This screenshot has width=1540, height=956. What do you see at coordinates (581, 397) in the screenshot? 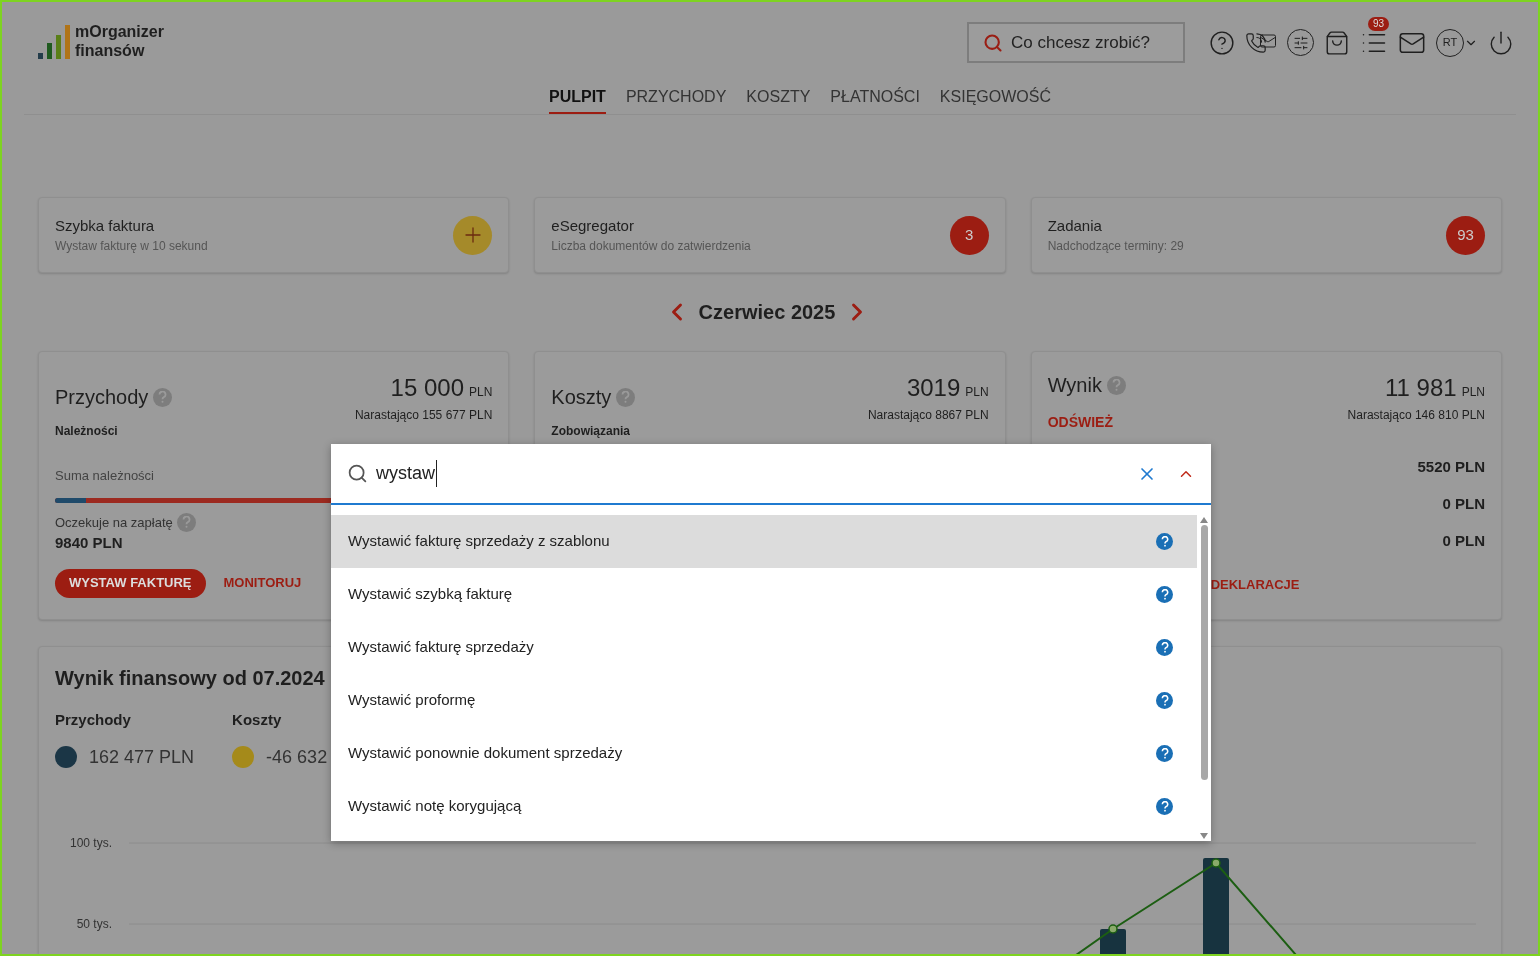
I see `card-title: Koszty` at bounding box center [581, 397].